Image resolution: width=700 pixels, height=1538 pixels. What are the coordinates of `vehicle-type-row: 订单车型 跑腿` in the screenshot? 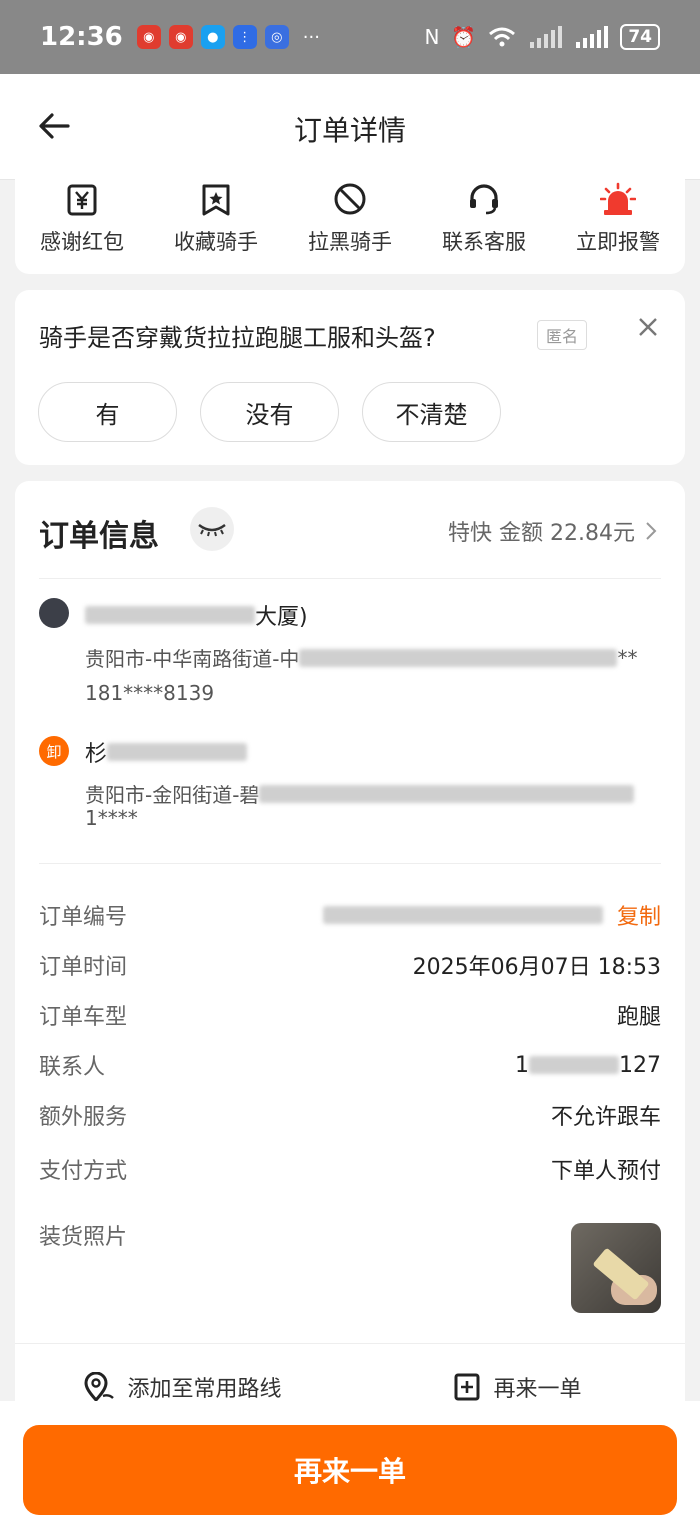 It's located at (350, 1015).